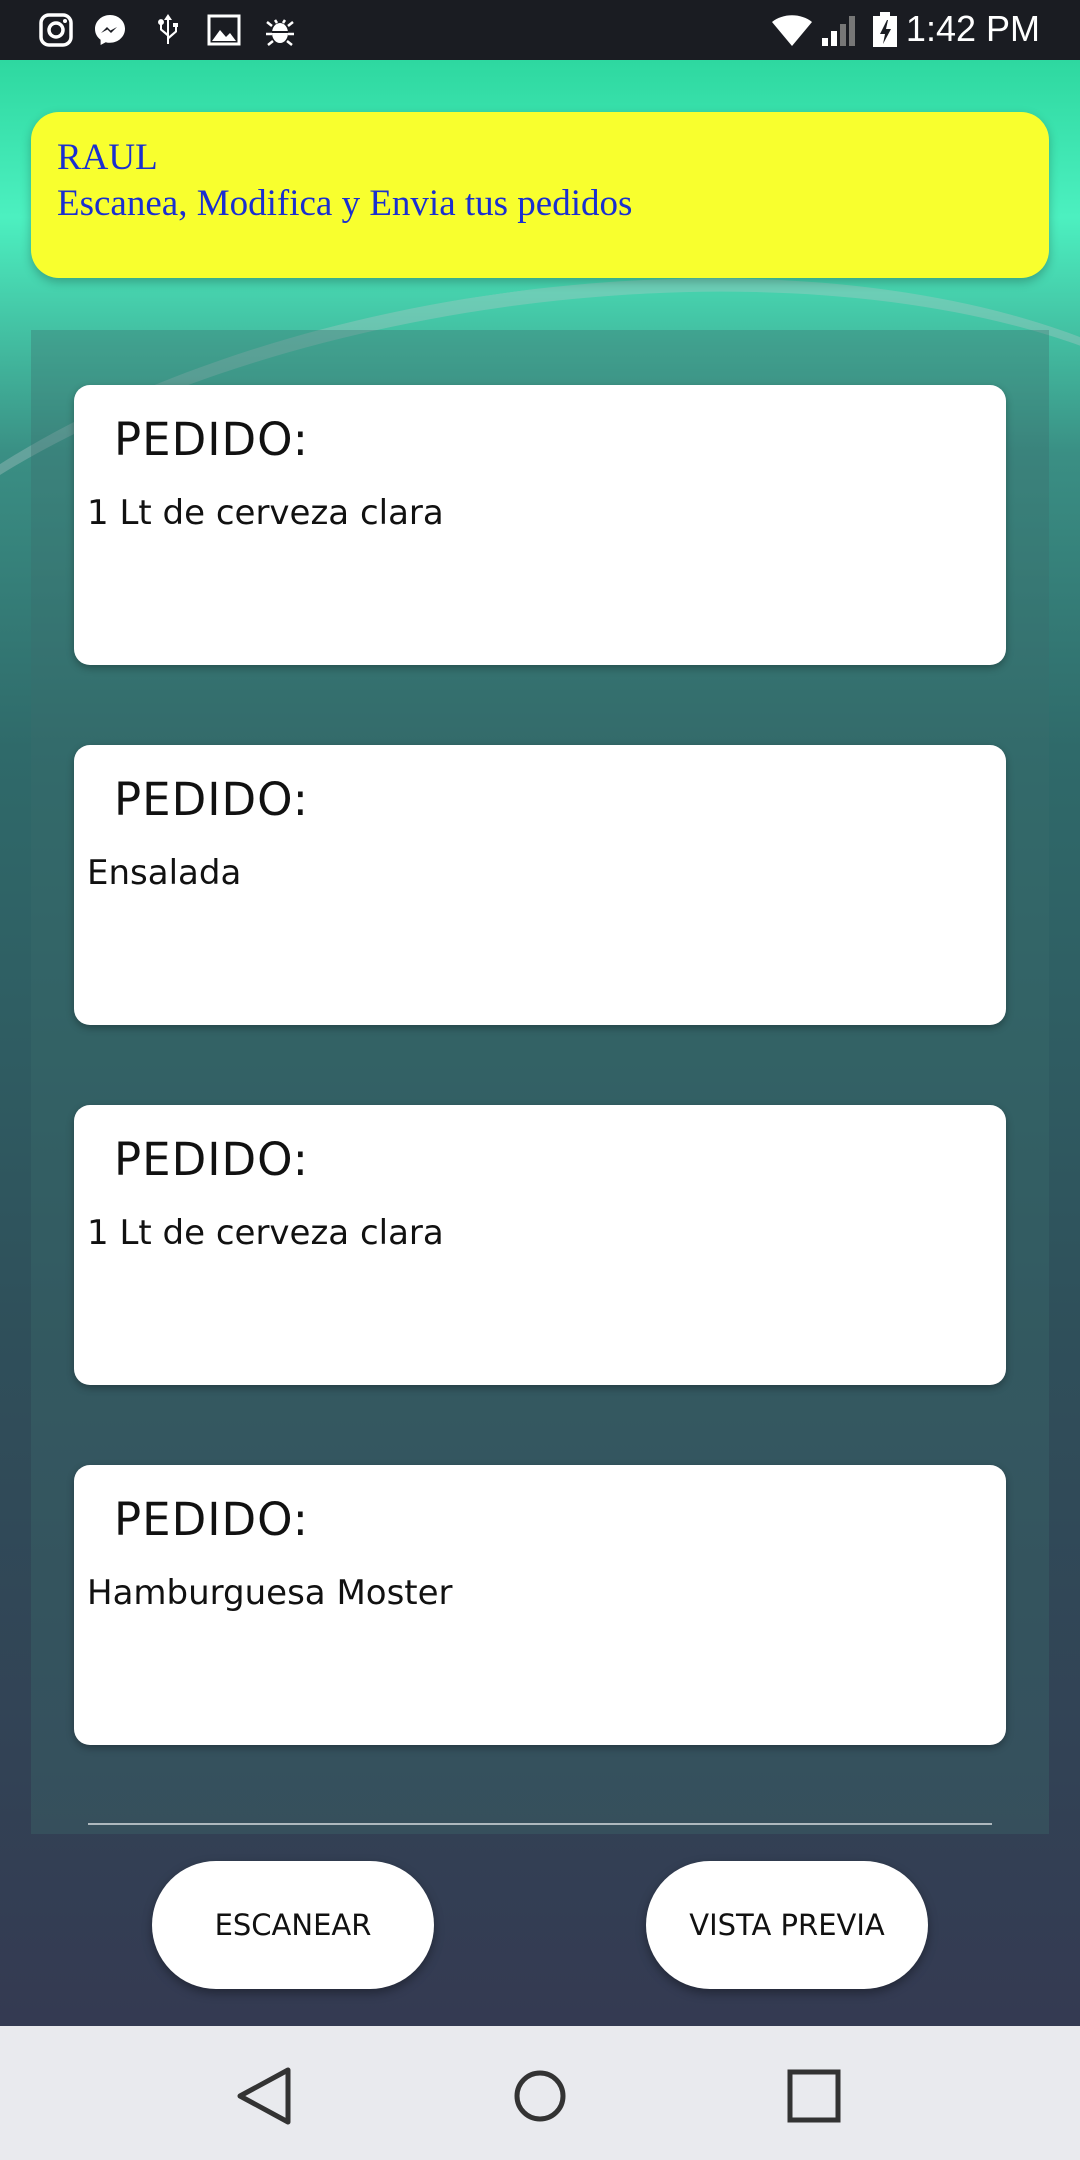 The image size is (1080, 2160). What do you see at coordinates (540, 1824) in the screenshot?
I see `list-divider` at bounding box center [540, 1824].